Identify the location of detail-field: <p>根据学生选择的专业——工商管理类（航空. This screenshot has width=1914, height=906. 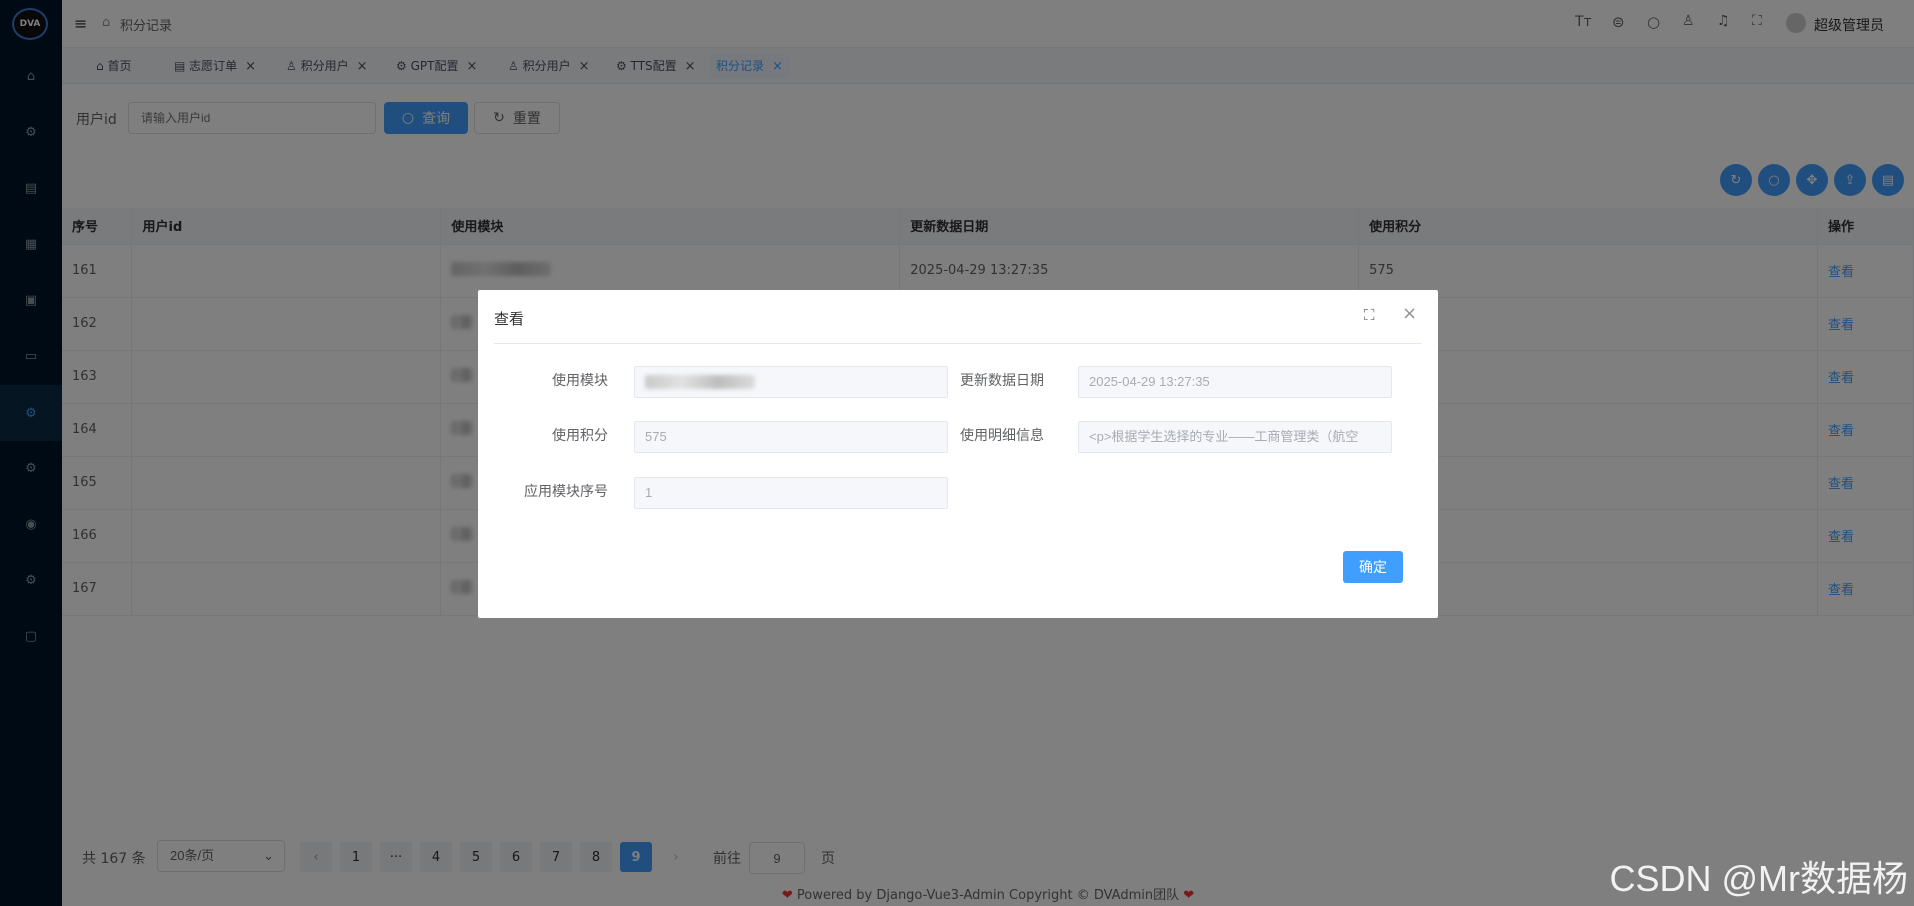
(1235, 437).